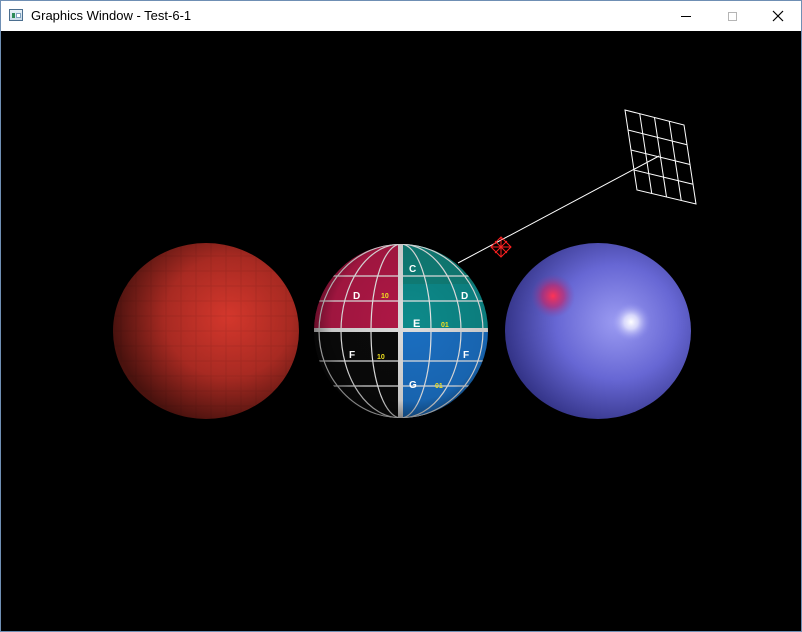 The height and width of the screenshot is (632, 802). I want to click on light-marker, so click(501, 247).